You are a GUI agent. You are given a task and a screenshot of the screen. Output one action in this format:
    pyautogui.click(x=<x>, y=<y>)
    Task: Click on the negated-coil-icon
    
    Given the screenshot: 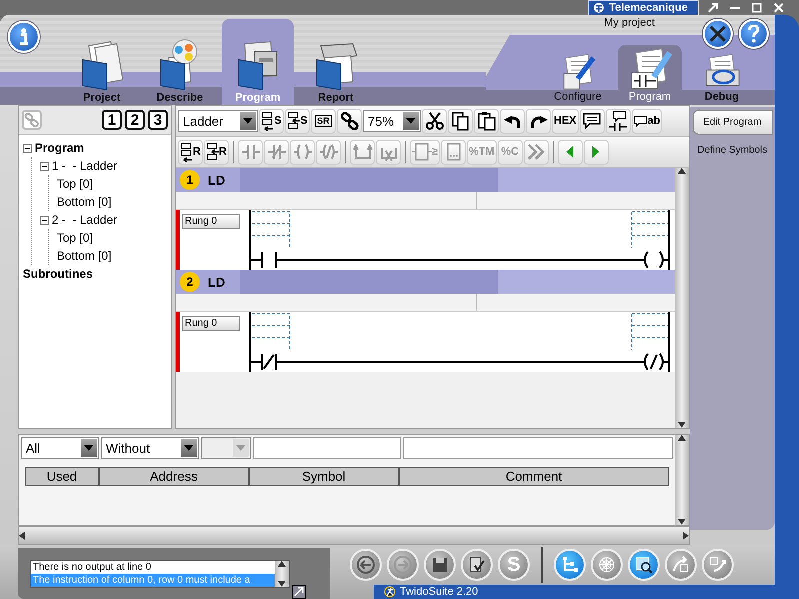 What is the action you would take?
    pyautogui.click(x=328, y=152)
    